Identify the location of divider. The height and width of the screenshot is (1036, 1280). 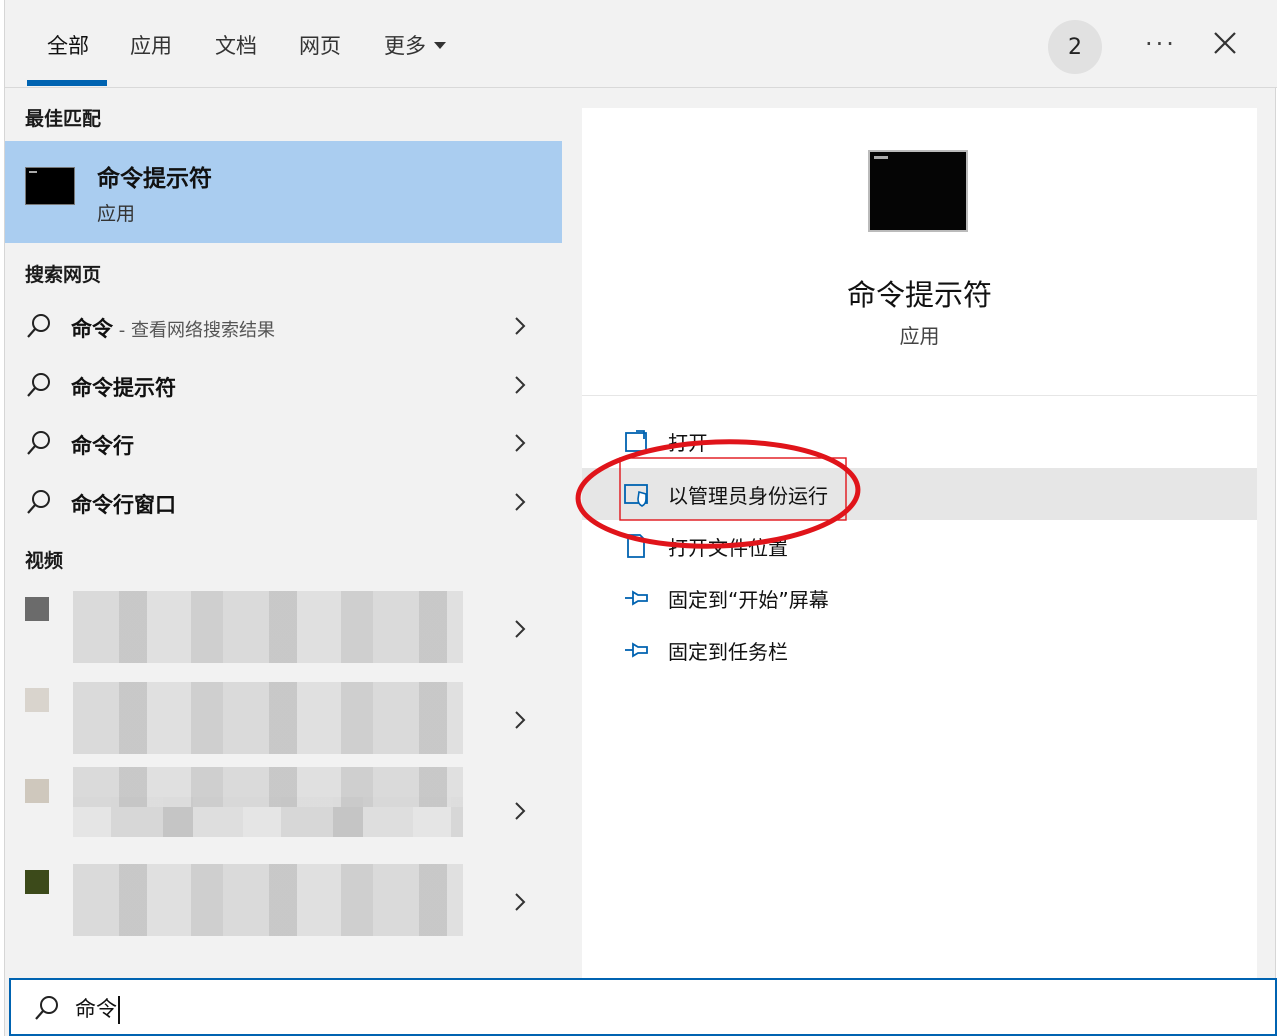
(919, 395).